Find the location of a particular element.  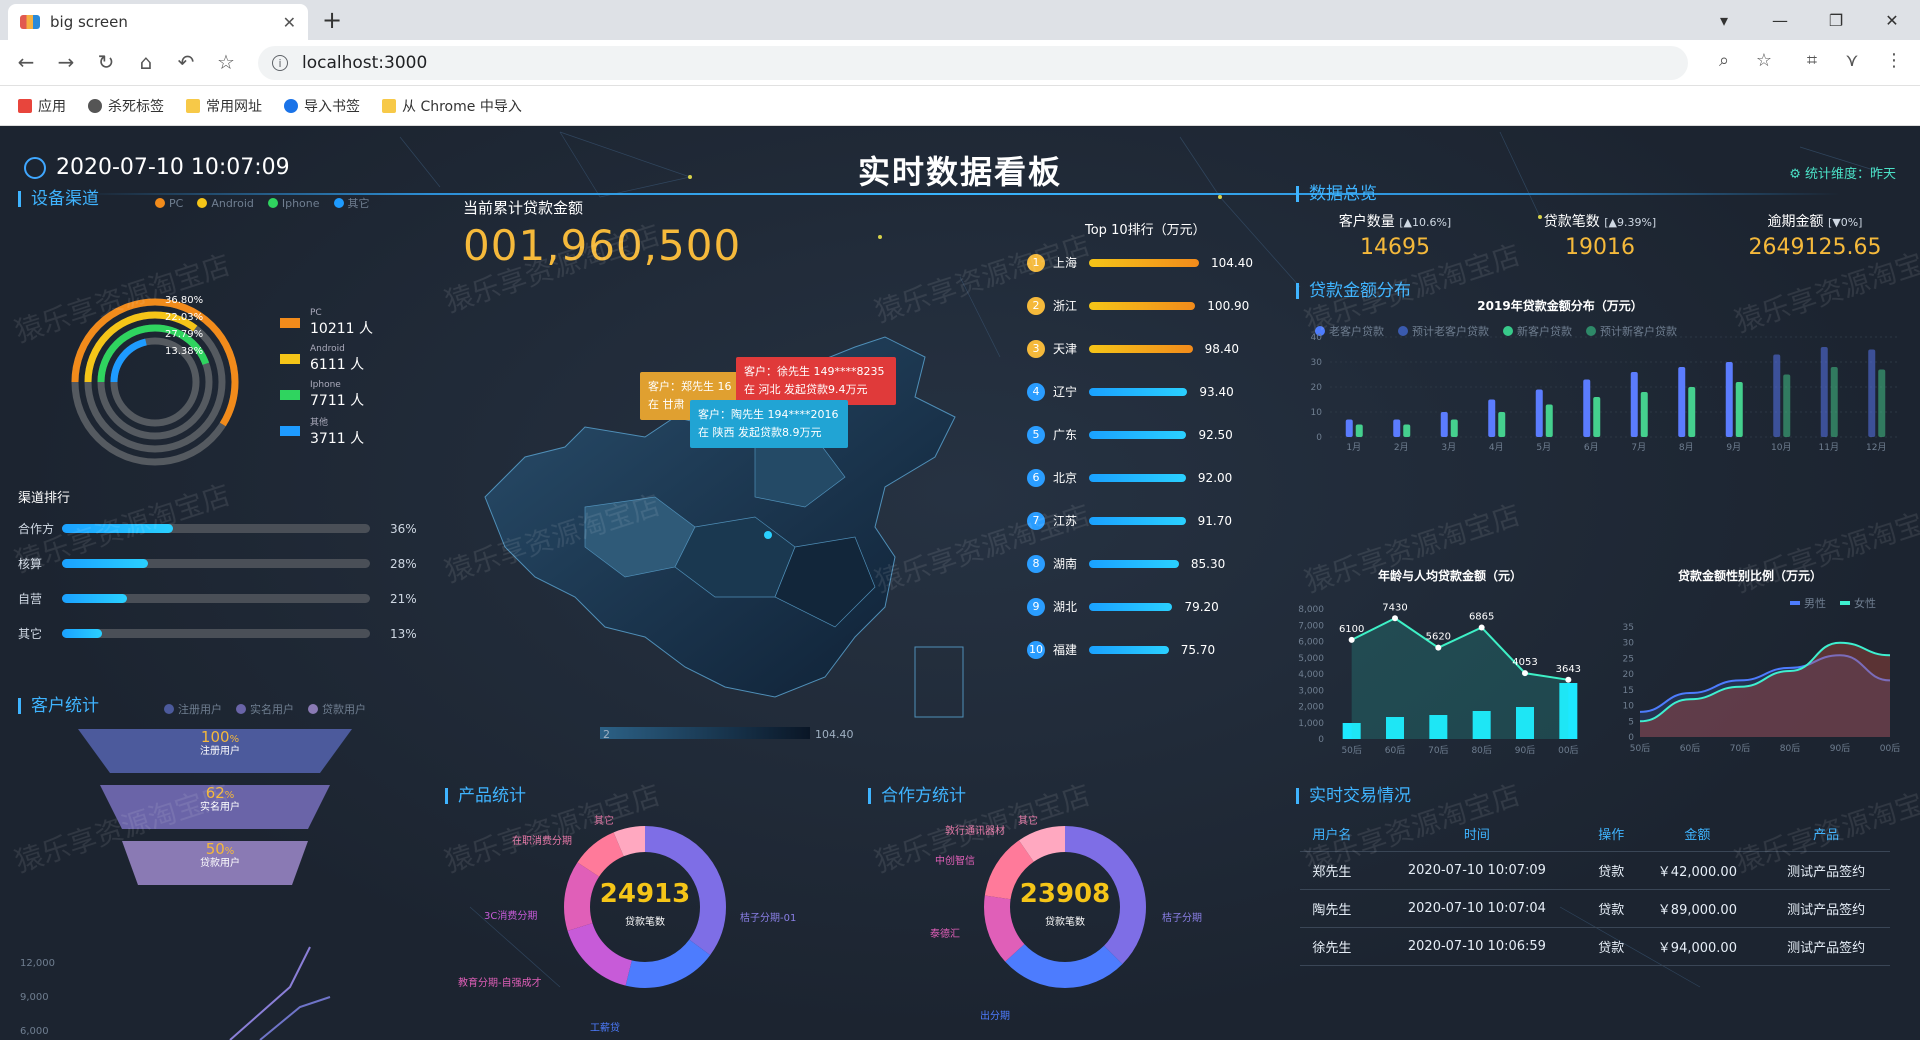

product-section-title: 产品统计 is located at coordinates (485, 796).